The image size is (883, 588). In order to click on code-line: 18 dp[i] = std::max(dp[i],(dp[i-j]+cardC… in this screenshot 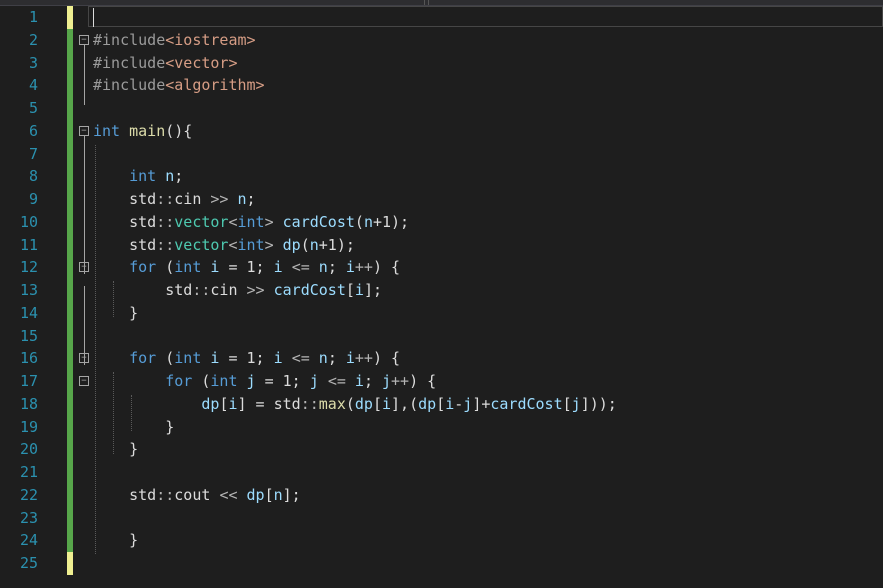, I will do `click(441, 404)`.